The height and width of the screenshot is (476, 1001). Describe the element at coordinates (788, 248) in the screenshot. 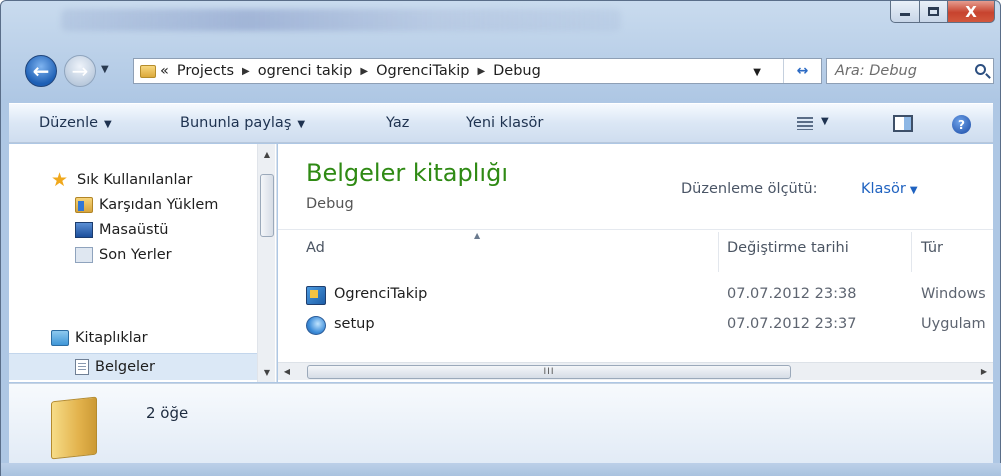

I see `column-header-date: Değiştirme tarihi` at that location.